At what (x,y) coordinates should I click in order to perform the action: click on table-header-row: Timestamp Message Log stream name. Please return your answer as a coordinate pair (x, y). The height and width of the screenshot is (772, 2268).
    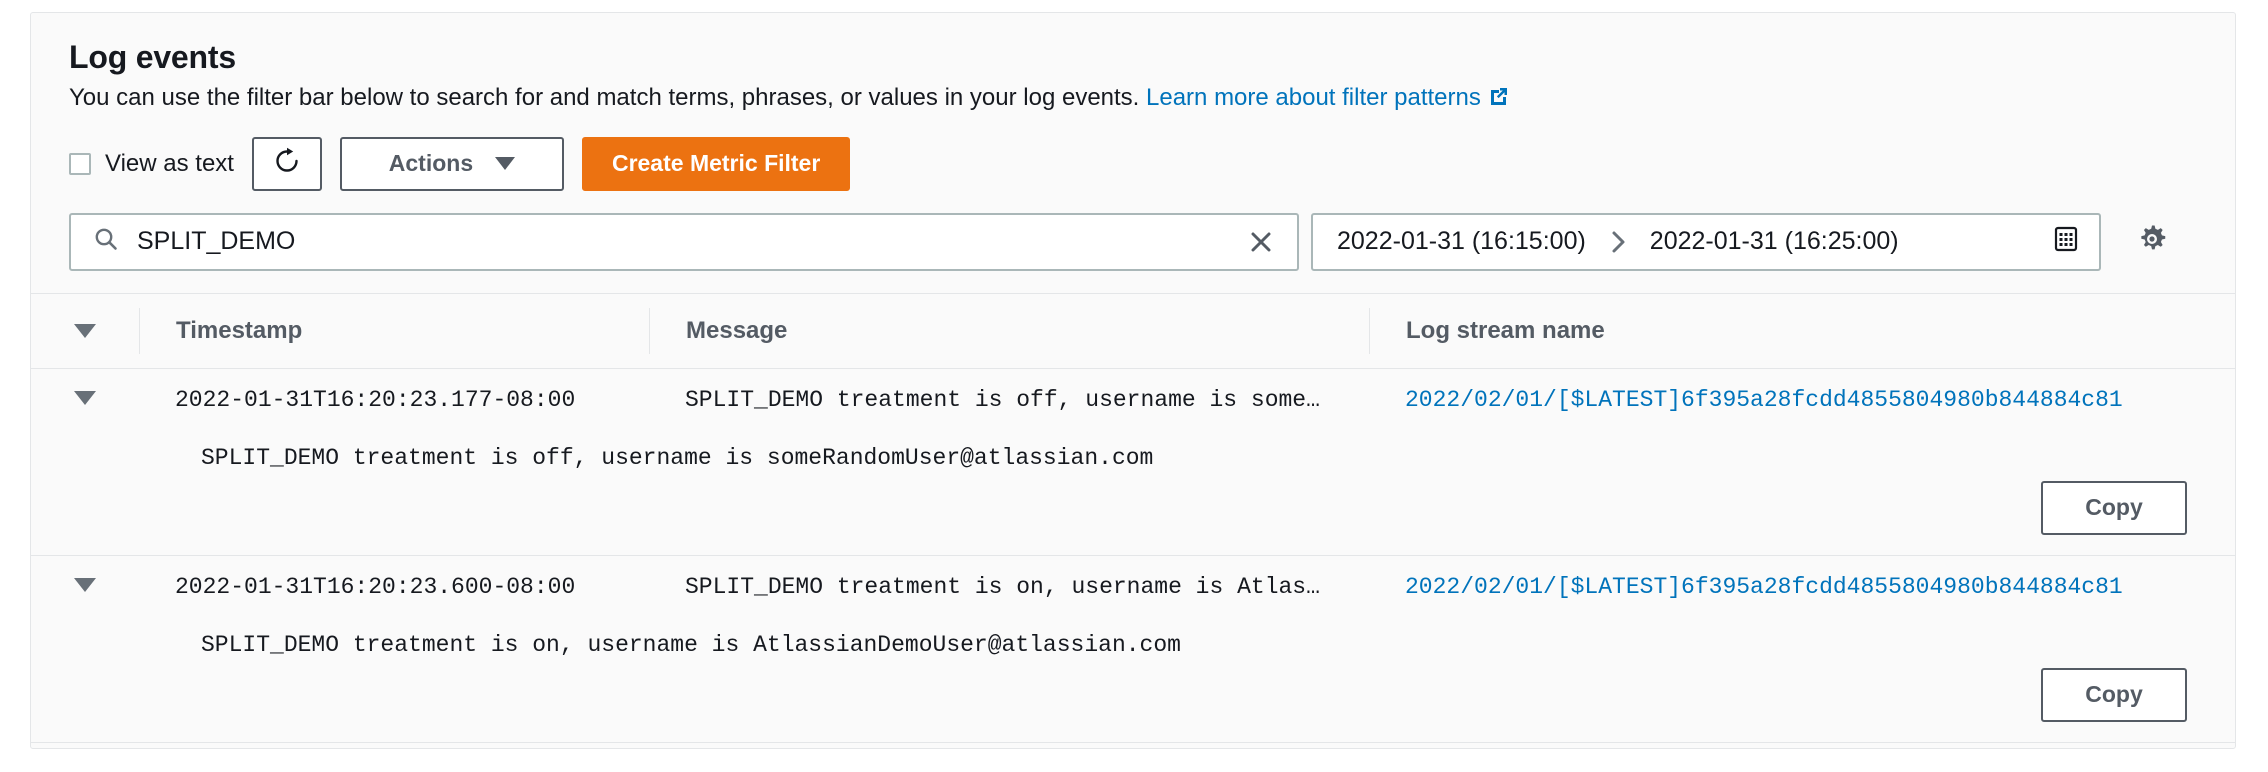
    Looking at the image, I should click on (1133, 331).